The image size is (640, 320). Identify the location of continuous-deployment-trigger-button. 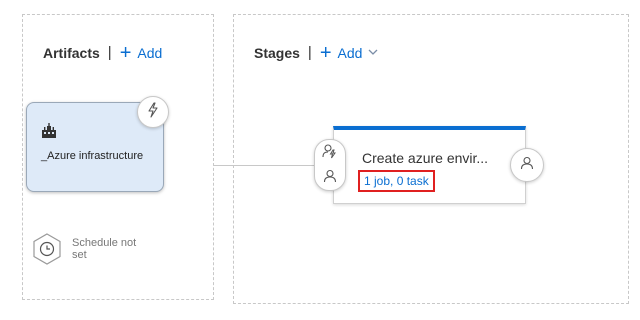
(153, 112).